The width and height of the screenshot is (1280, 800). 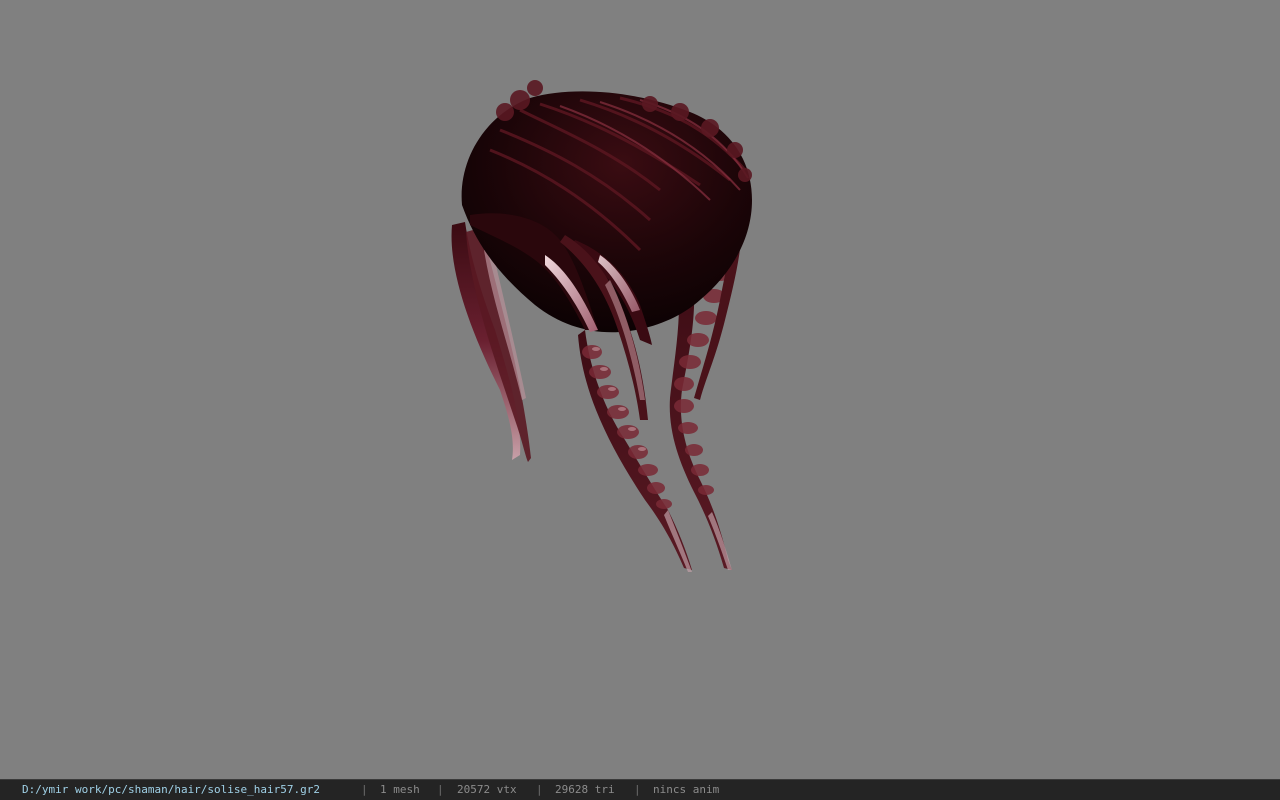 What do you see at coordinates (400, 789) in the screenshot?
I see `mesh-count-label: 1 mesh` at bounding box center [400, 789].